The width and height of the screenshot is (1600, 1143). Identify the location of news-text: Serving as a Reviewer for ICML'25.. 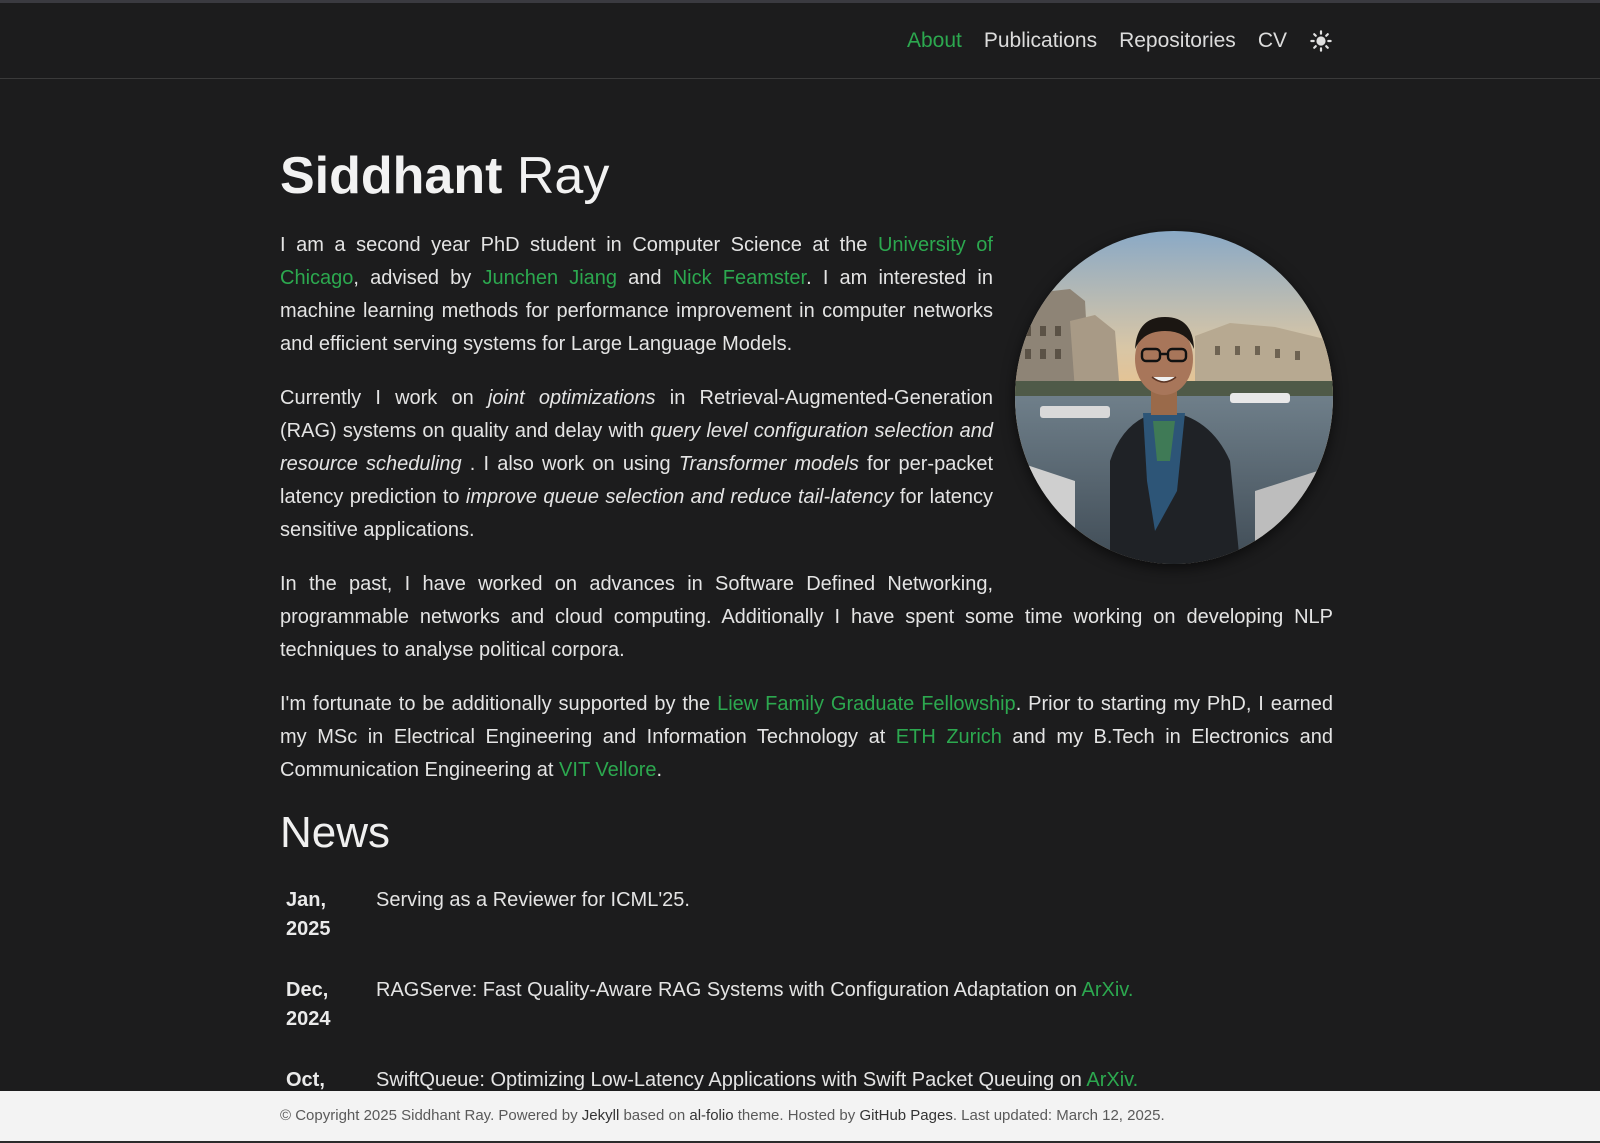
(851, 925).